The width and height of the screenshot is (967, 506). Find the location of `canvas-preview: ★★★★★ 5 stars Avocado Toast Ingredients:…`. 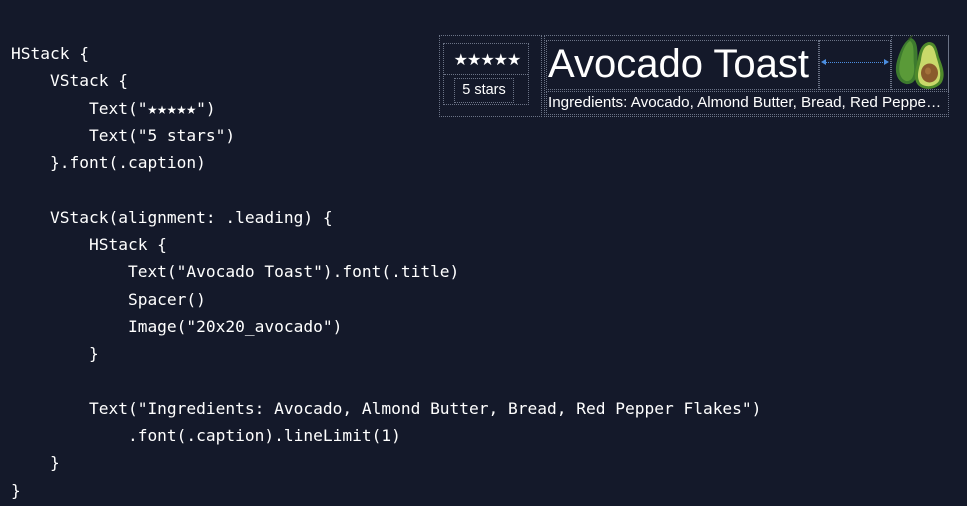

canvas-preview: ★★★★★ 5 stars Avocado Toast Ingredients:… is located at coordinates (694, 76).